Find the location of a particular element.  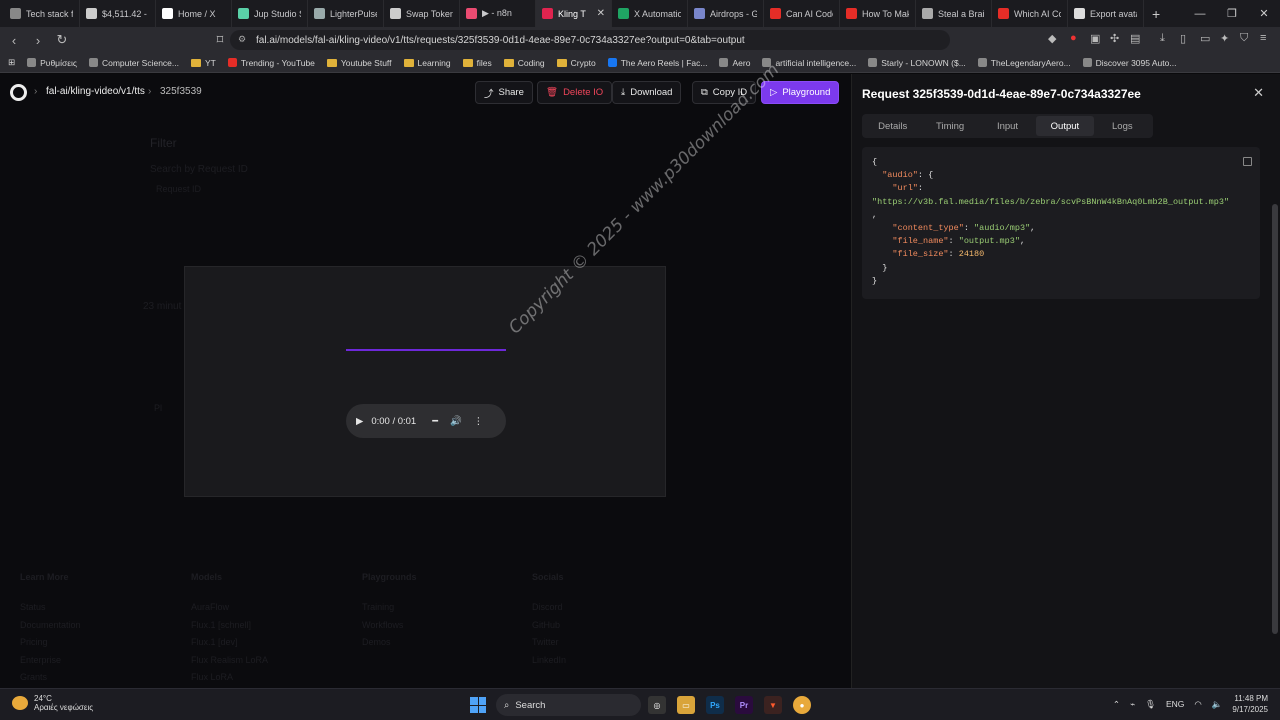

forward-icon: › is located at coordinates (38, 40).